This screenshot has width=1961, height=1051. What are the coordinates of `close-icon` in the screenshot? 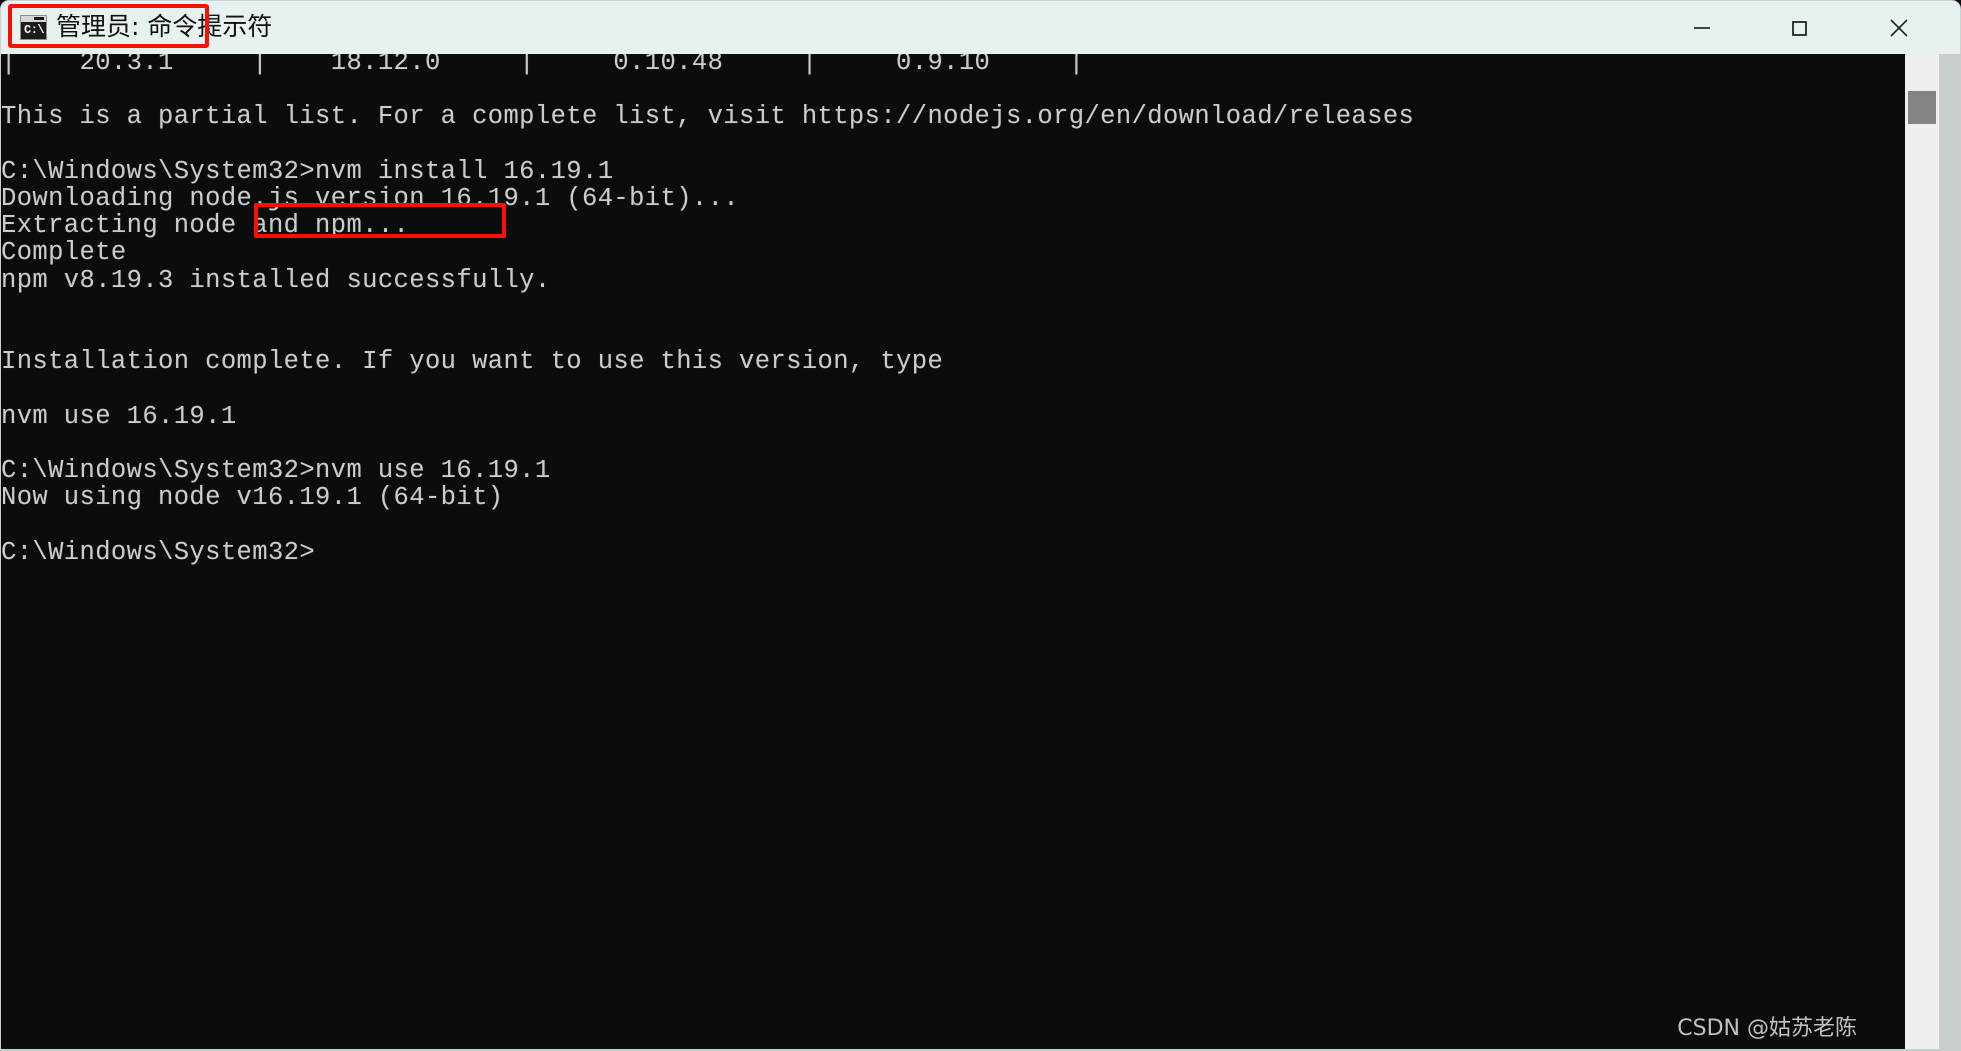 It's located at (1898, 27).